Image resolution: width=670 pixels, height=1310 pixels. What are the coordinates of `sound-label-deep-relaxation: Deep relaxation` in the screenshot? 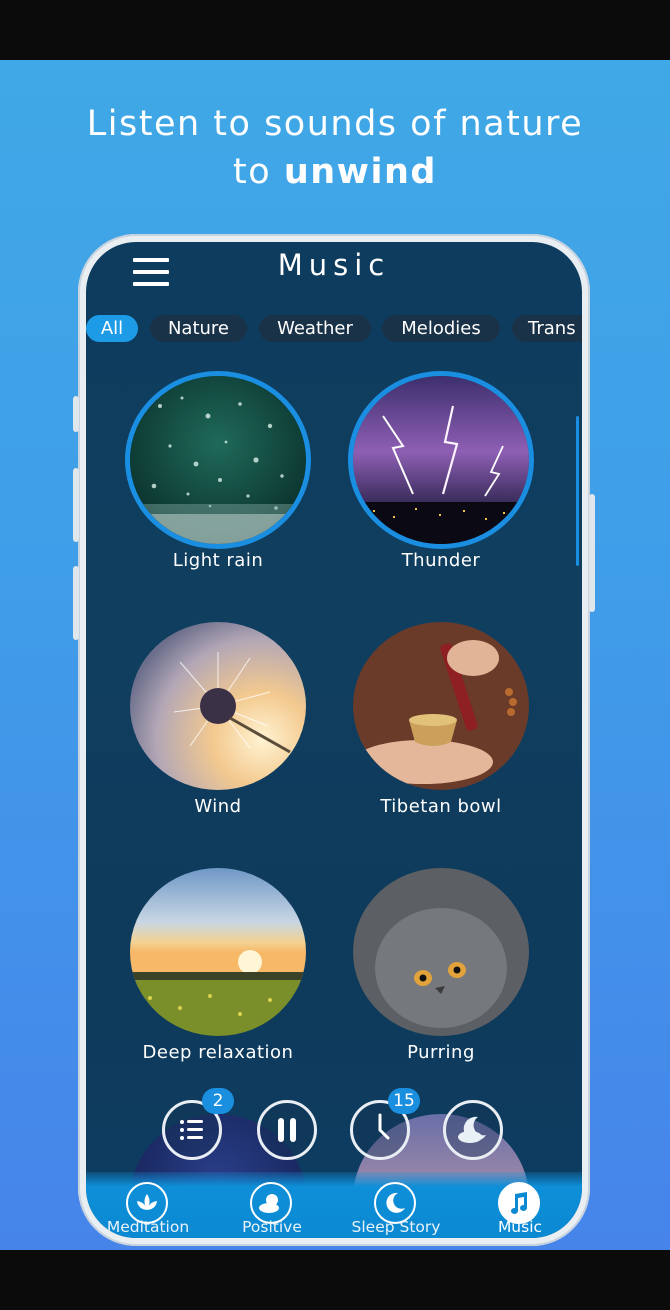 It's located at (218, 1052).